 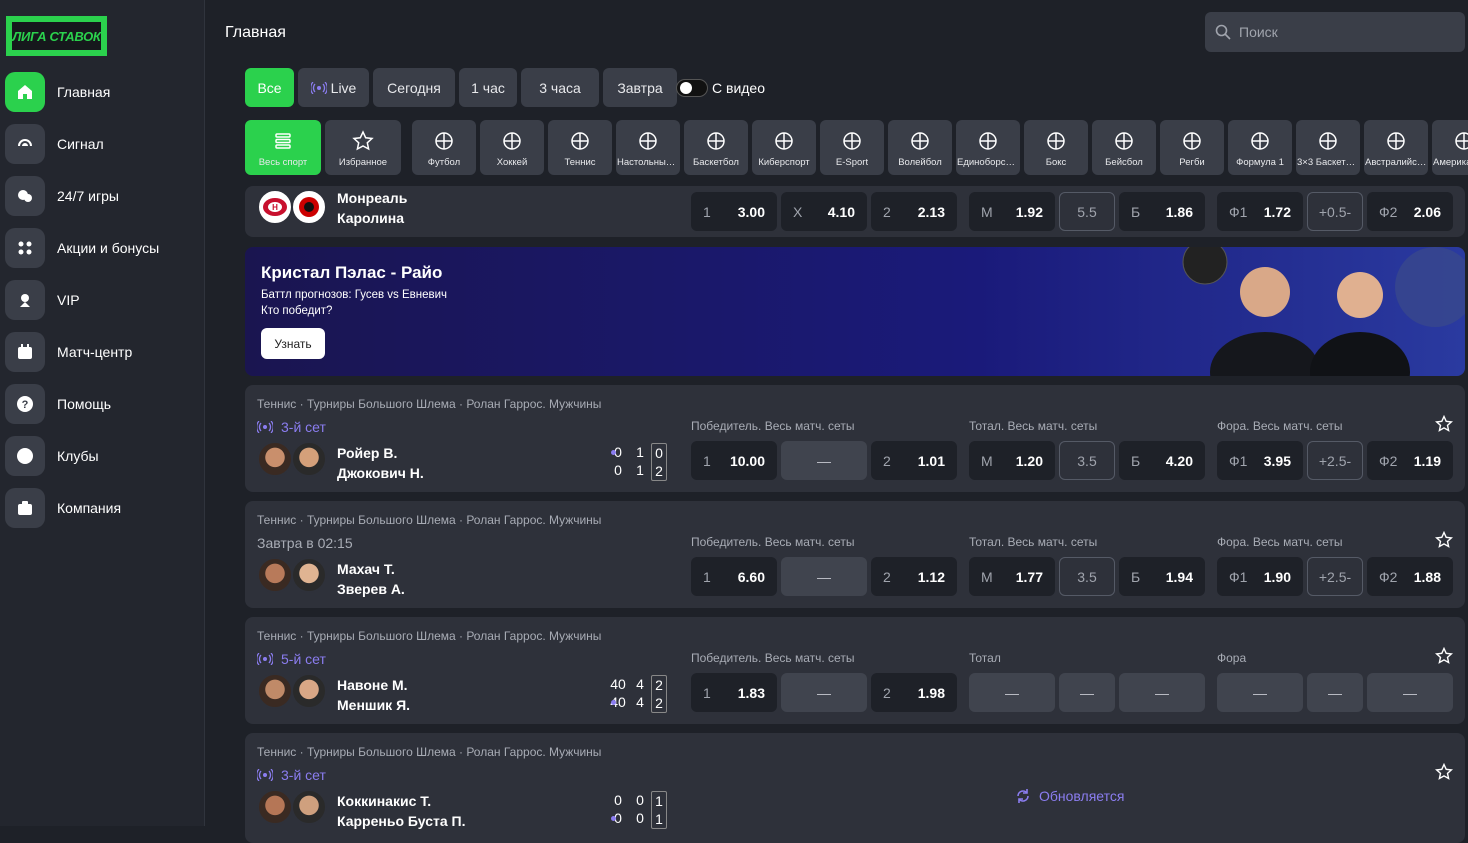 What do you see at coordinates (1162, 211) in the screenshot?
I see `odd-button: Б 1.86` at bounding box center [1162, 211].